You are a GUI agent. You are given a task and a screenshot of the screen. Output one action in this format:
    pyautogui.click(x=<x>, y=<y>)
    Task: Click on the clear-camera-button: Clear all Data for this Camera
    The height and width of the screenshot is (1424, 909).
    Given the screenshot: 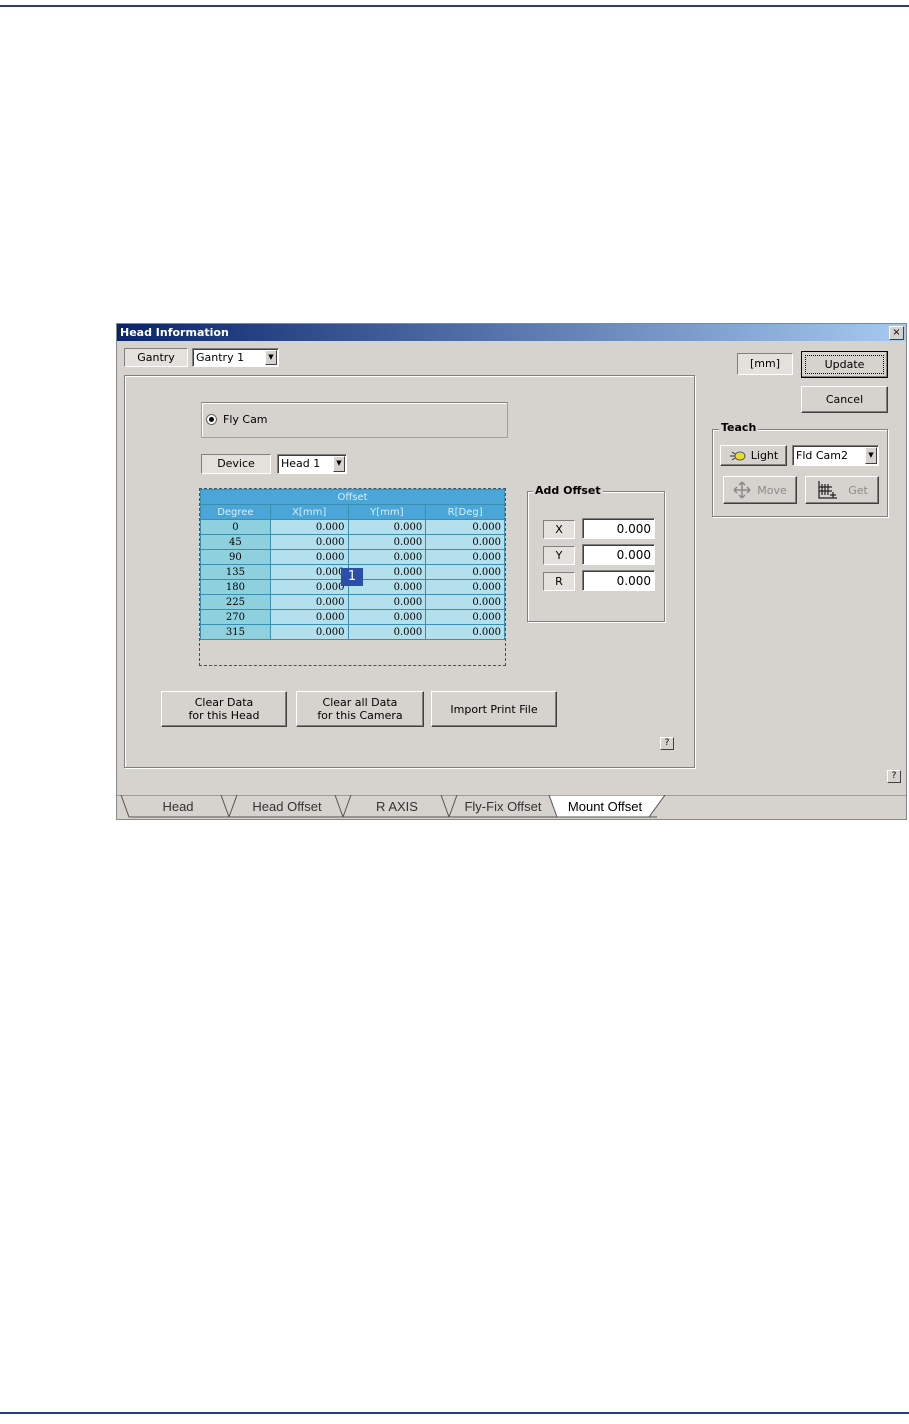 What is the action you would take?
    pyautogui.click(x=360, y=709)
    